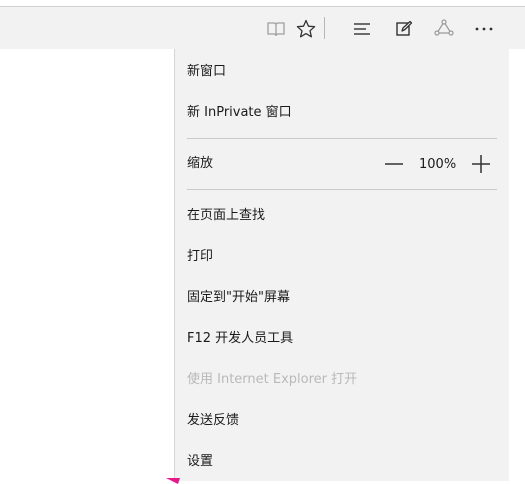  I want to click on plus-icon, so click(481, 164).